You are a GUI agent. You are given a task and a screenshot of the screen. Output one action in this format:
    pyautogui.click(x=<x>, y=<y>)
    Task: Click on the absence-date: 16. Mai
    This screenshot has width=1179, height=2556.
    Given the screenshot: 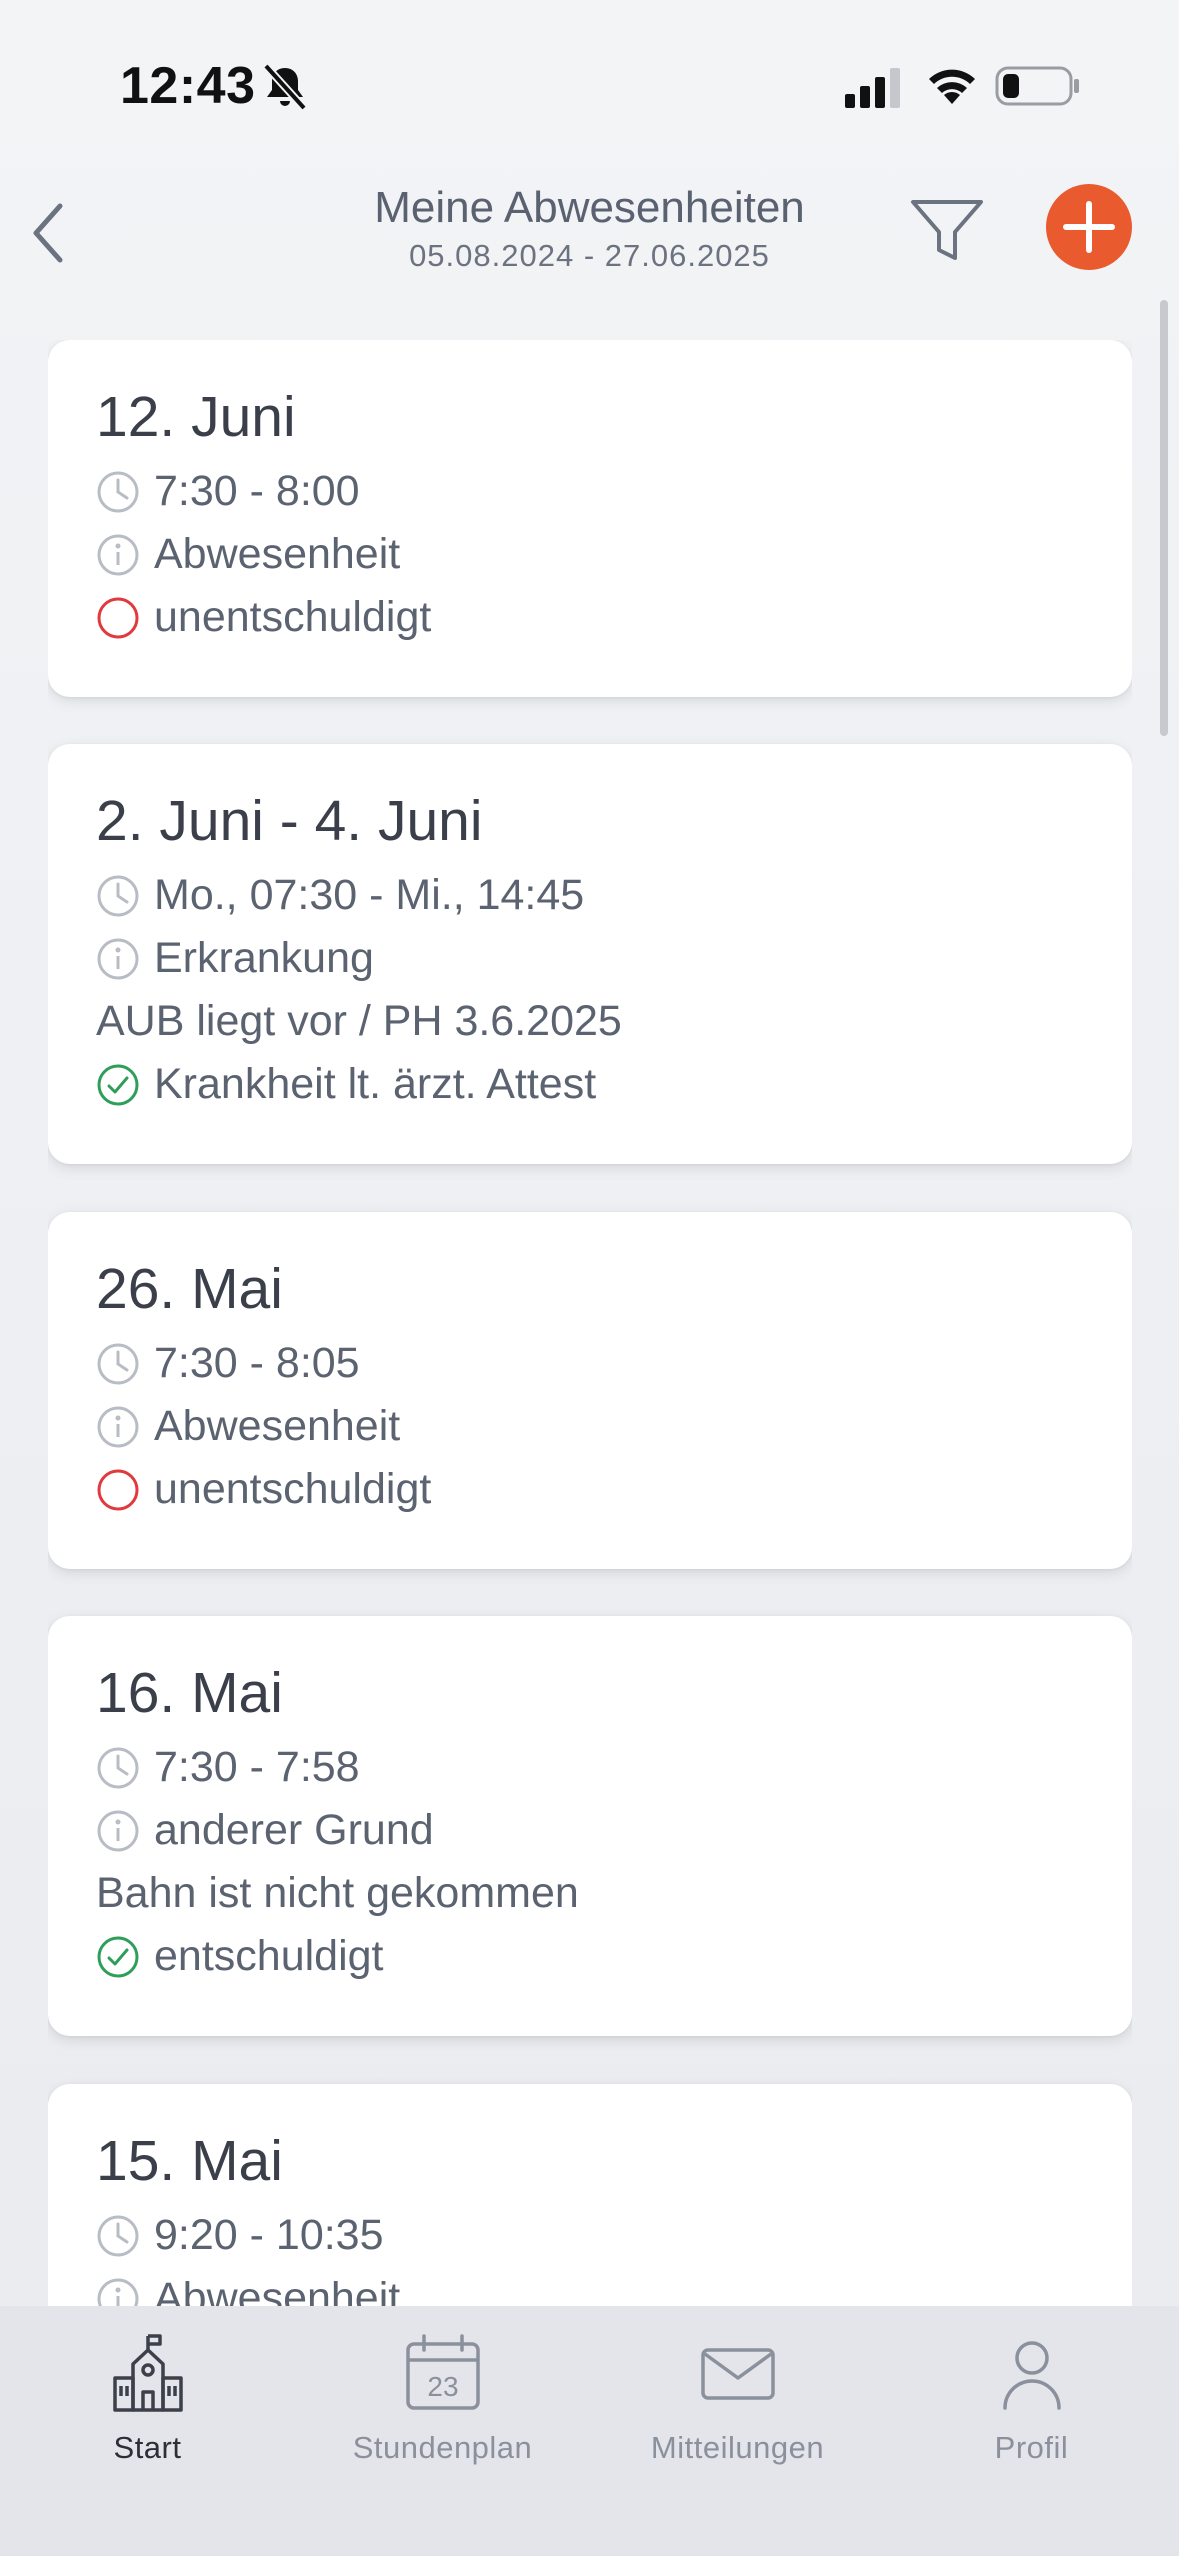 What is the action you would take?
    pyautogui.click(x=189, y=1693)
    